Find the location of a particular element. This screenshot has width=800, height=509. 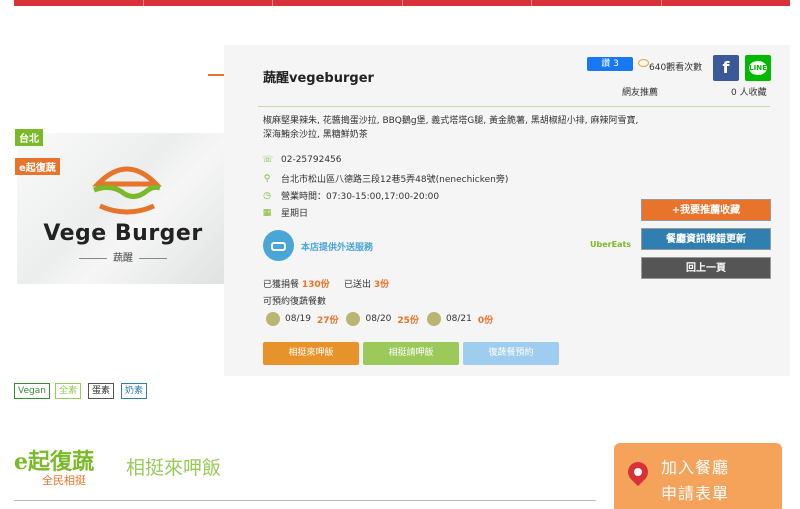

divider is located at coordinates (514, 106).